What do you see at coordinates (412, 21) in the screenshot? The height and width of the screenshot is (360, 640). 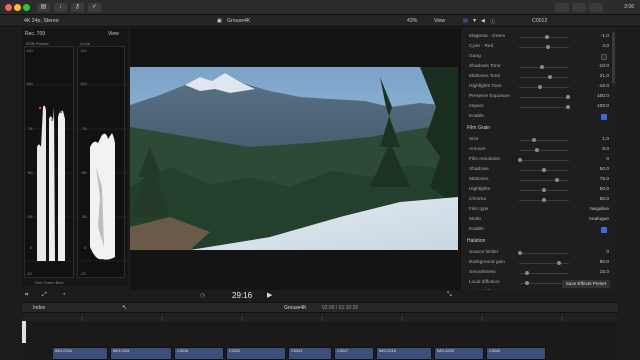 I see `zoom-level: 43%` at bounding box center [412, 21].